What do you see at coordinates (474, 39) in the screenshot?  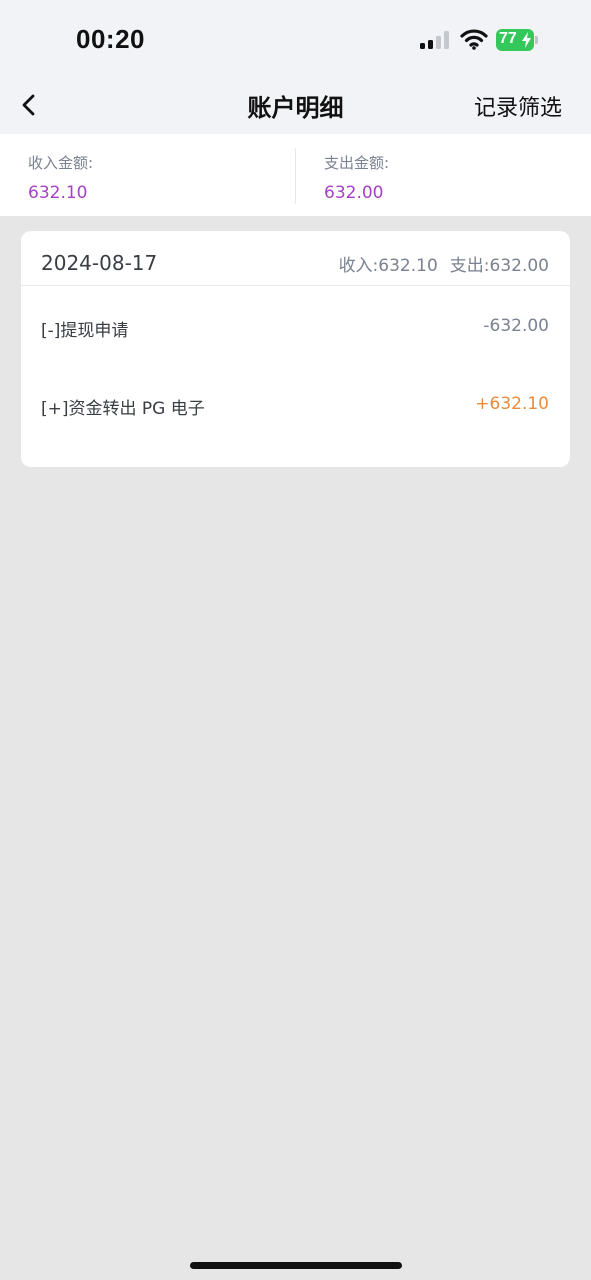 I see `wifi-icon` at bounding box center [474, 39].